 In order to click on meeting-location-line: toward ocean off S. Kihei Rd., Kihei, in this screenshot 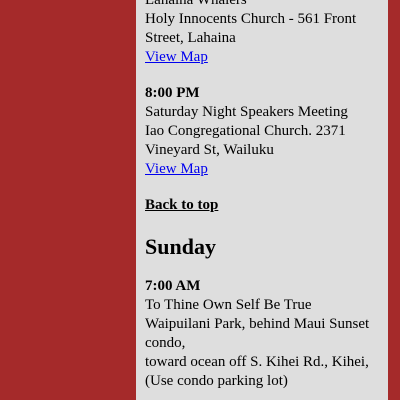, I will do `click(257, 362)`.